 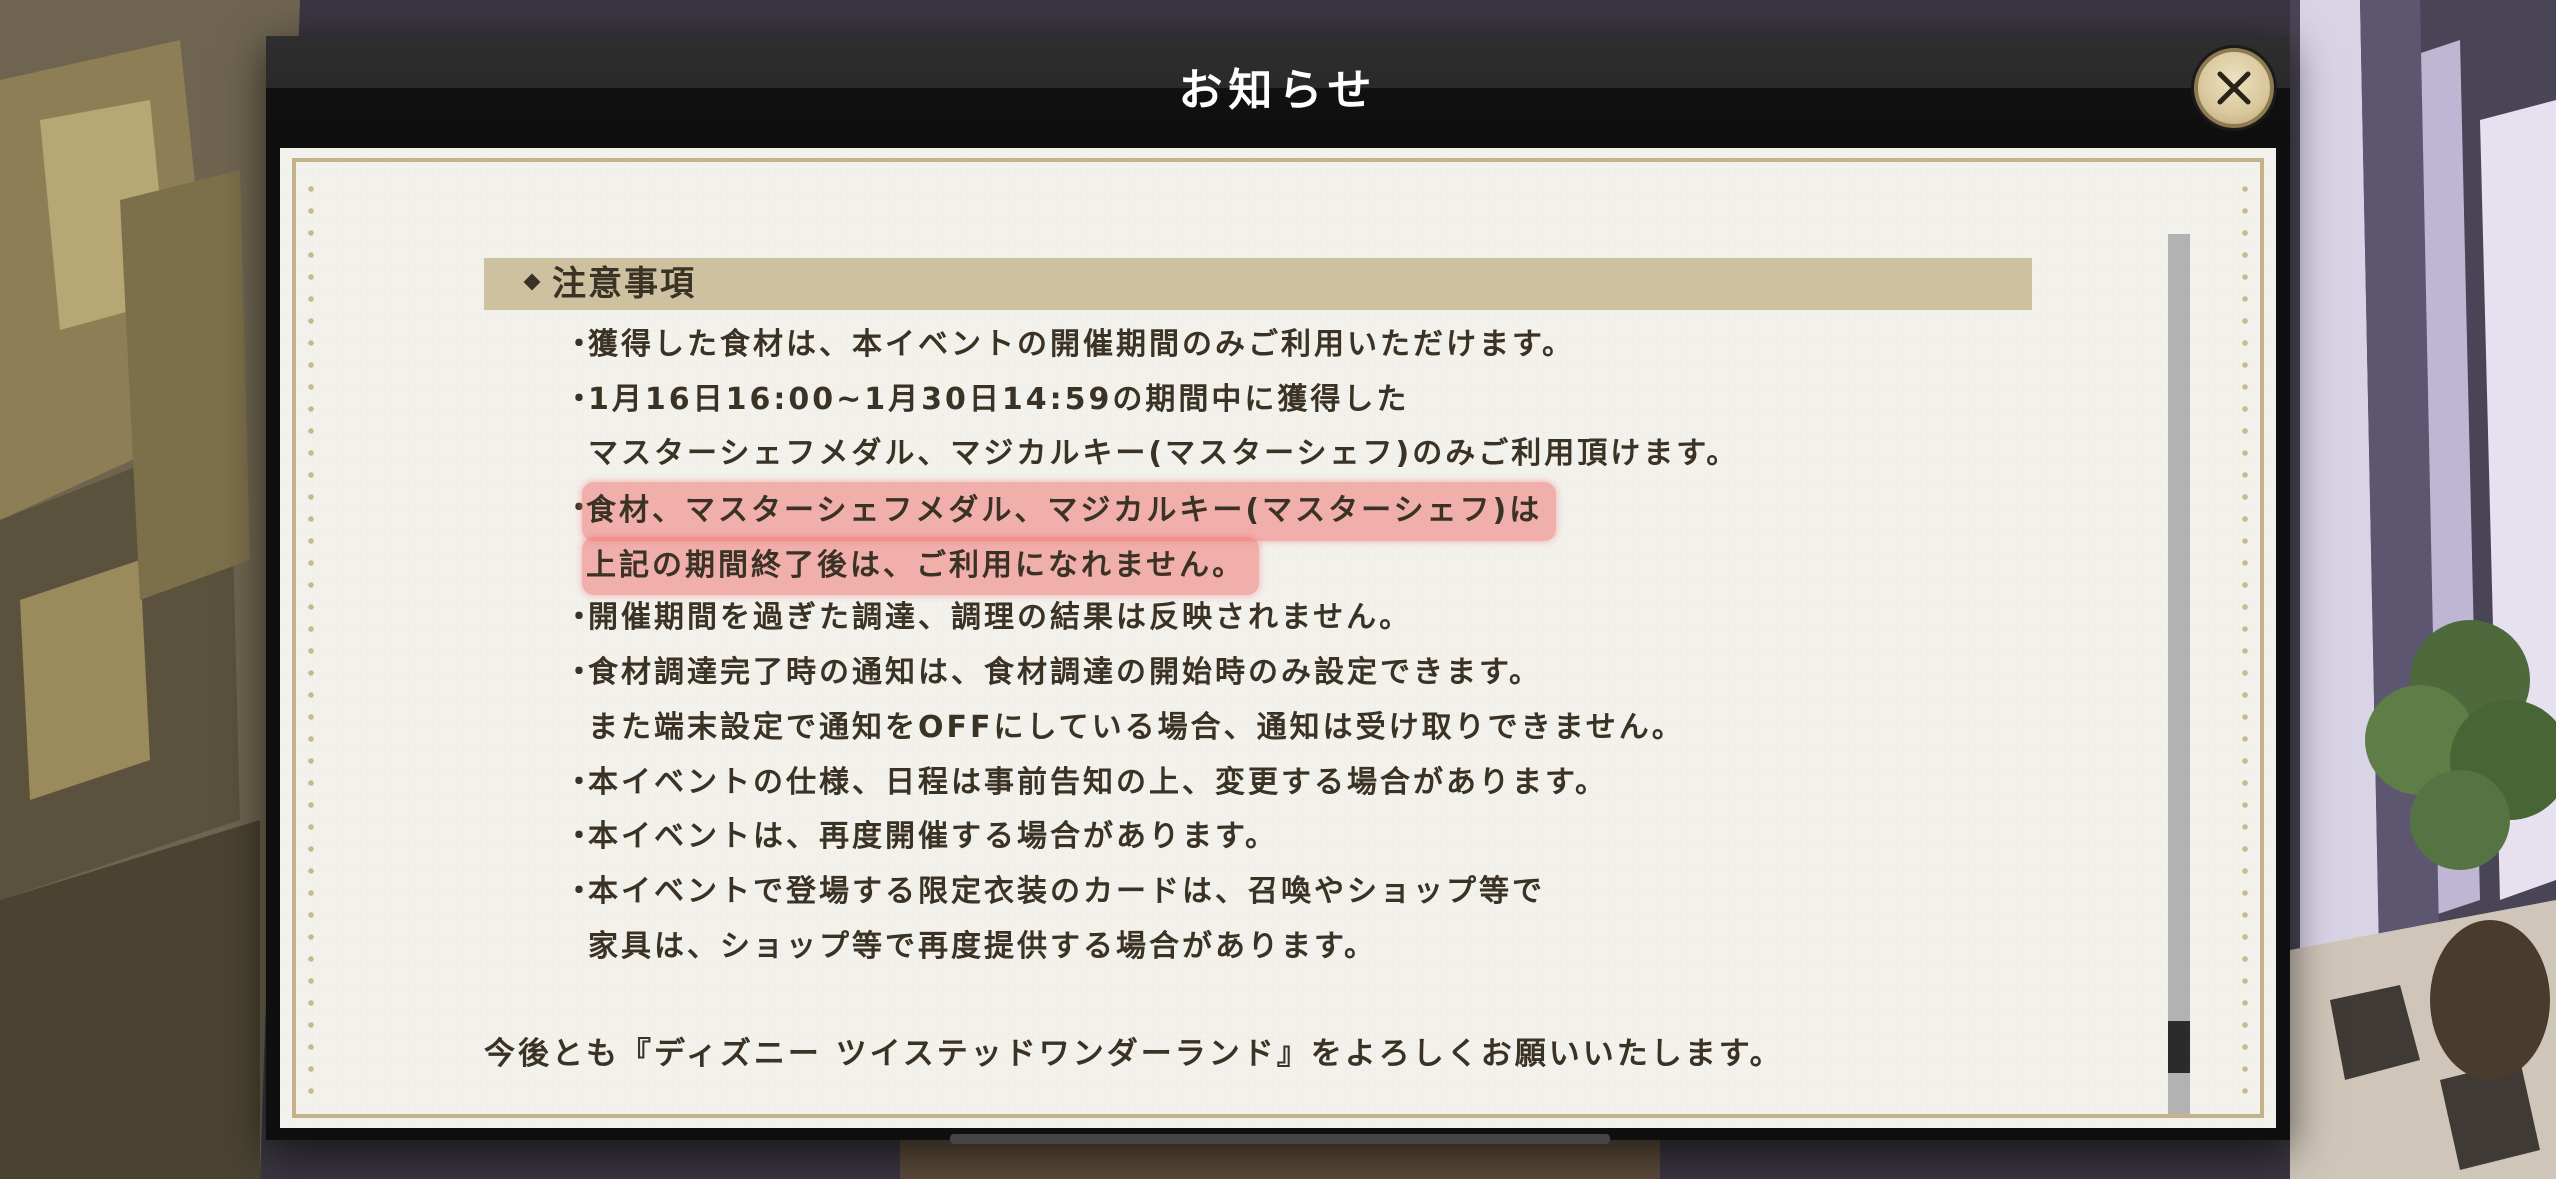 What do you see at coordinates (933, 837) in the screenshot?
I see `note-text: 本イベントは、再度開催する場合があります。` at bounding box center [933, 837].